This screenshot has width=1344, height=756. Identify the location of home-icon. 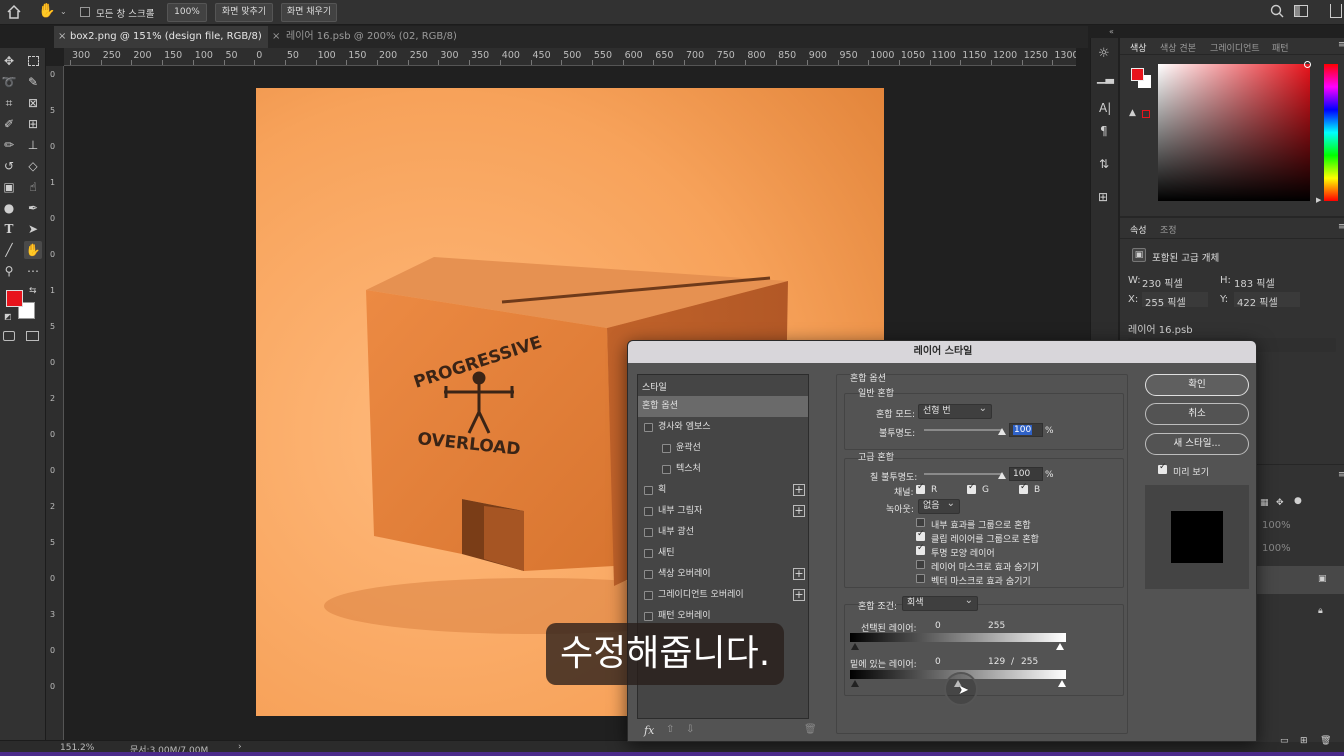
(14, 12).